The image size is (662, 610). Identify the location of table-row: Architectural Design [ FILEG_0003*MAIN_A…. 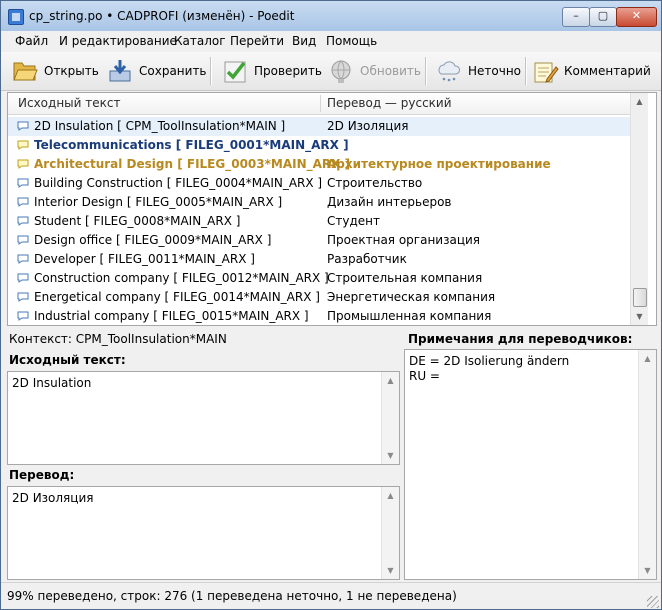
(319, 164).